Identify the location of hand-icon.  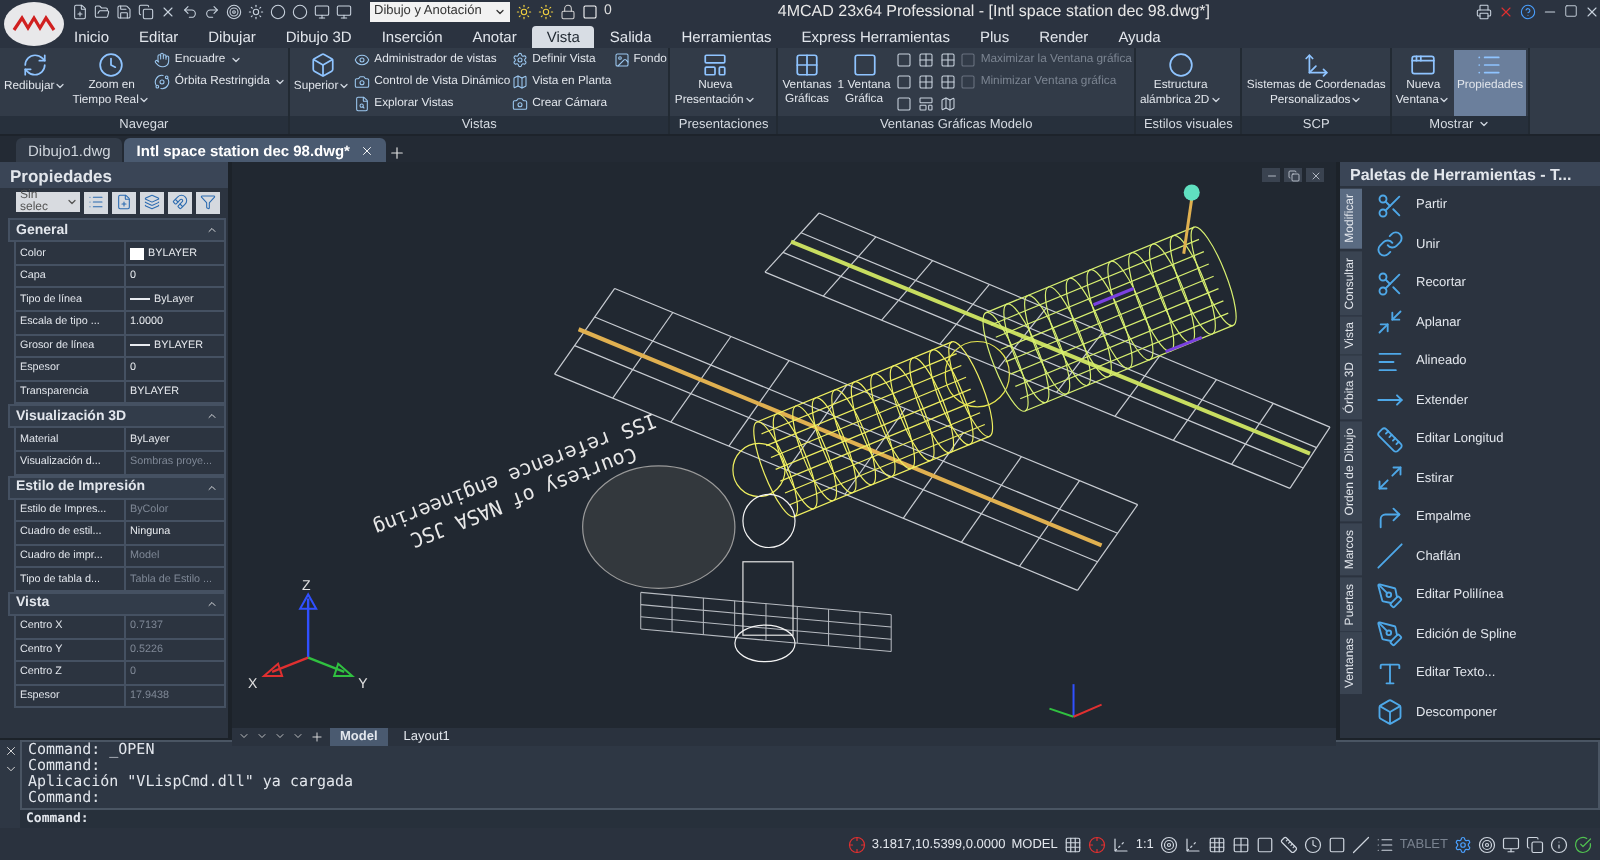
(162, 59).